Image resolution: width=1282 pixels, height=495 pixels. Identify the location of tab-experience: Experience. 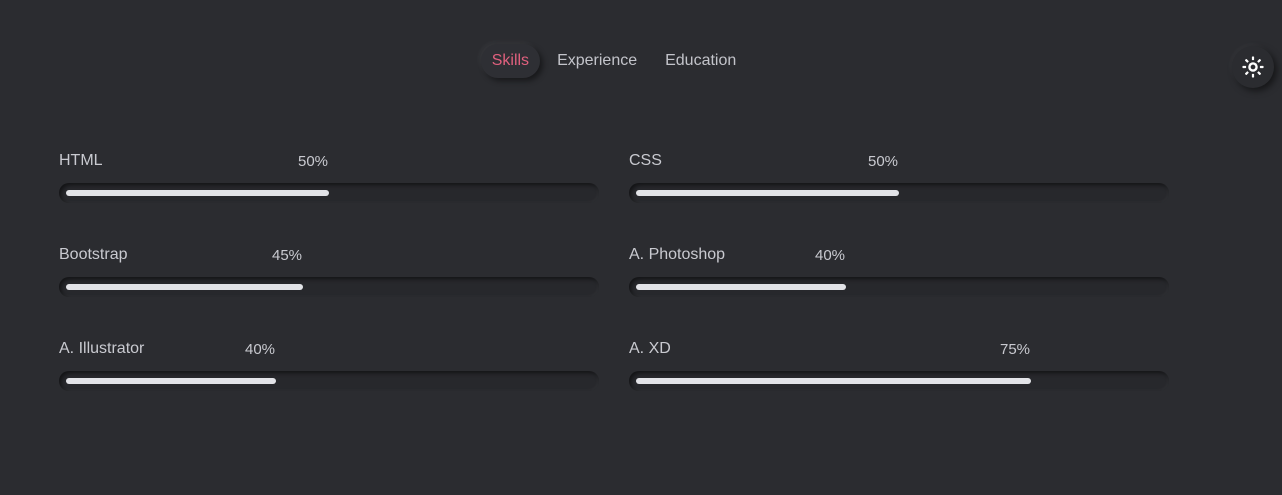
(597, 61).